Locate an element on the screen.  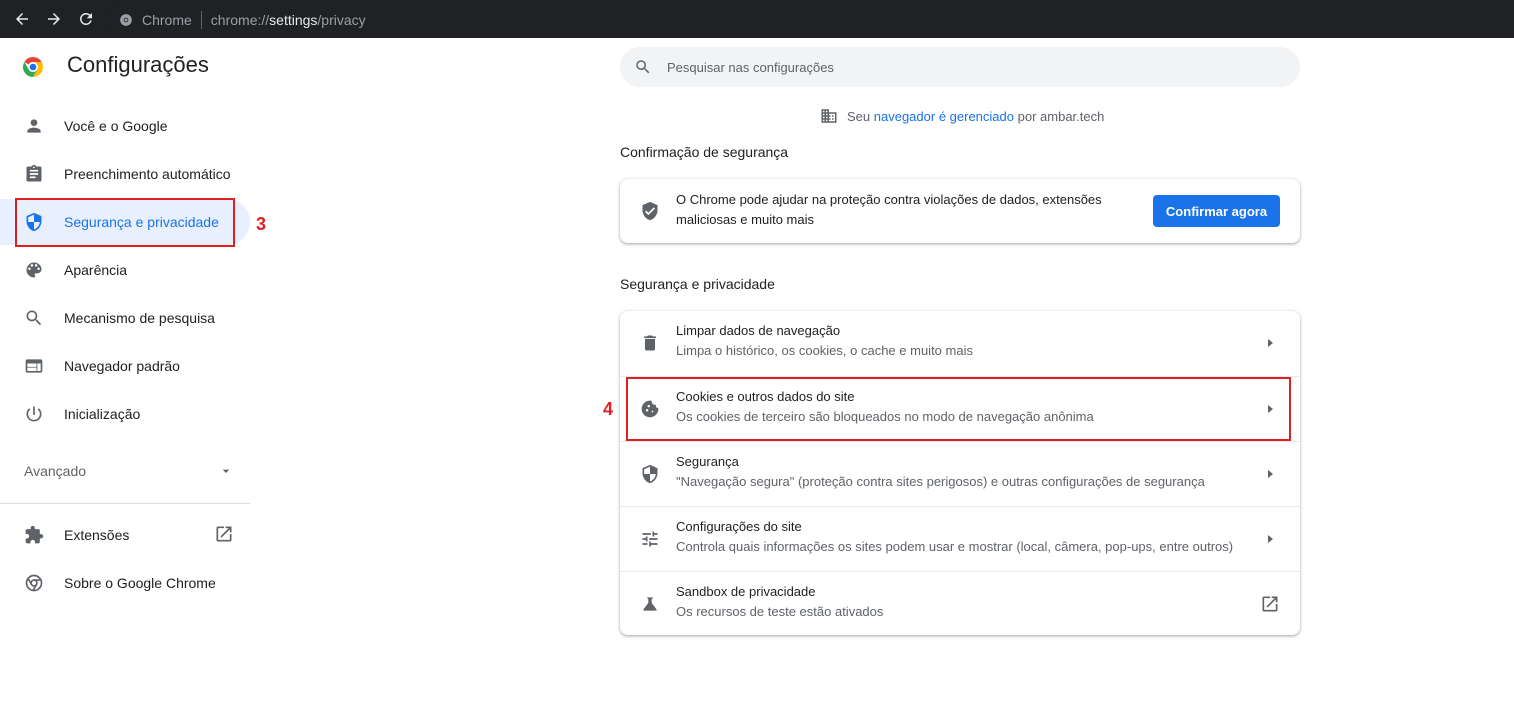
sidebar-item-label: Navegador padrão is located at coordinates (122, 366).